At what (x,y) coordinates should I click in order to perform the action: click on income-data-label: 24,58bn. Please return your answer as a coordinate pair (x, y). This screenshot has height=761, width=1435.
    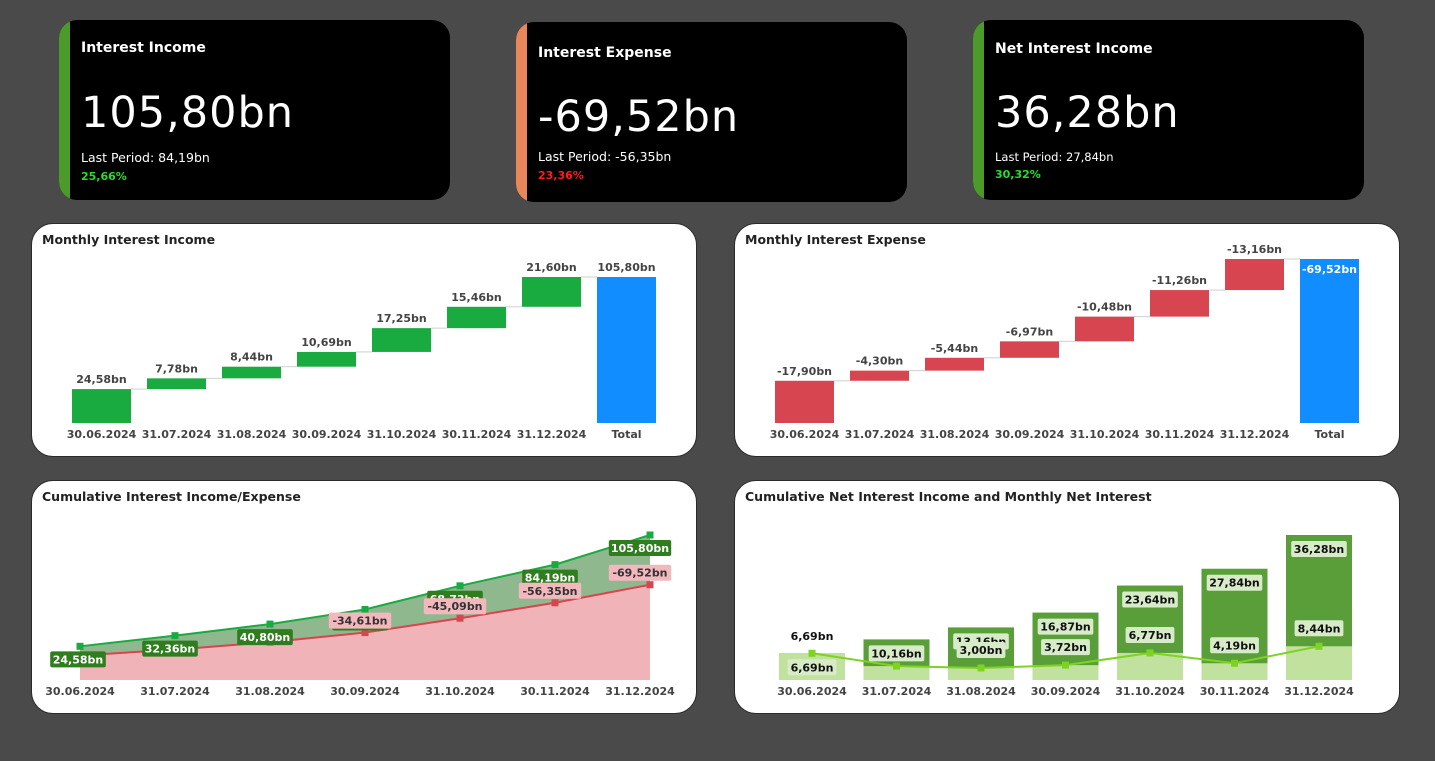
    Looking at the image, I should click on (78, 659).